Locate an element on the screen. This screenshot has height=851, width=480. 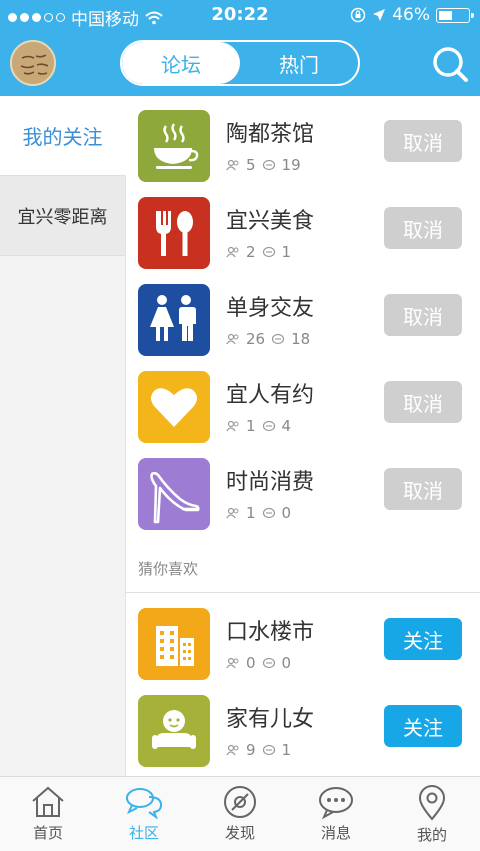
tab-forum: 论坛 is located at coordinates (181, 63).